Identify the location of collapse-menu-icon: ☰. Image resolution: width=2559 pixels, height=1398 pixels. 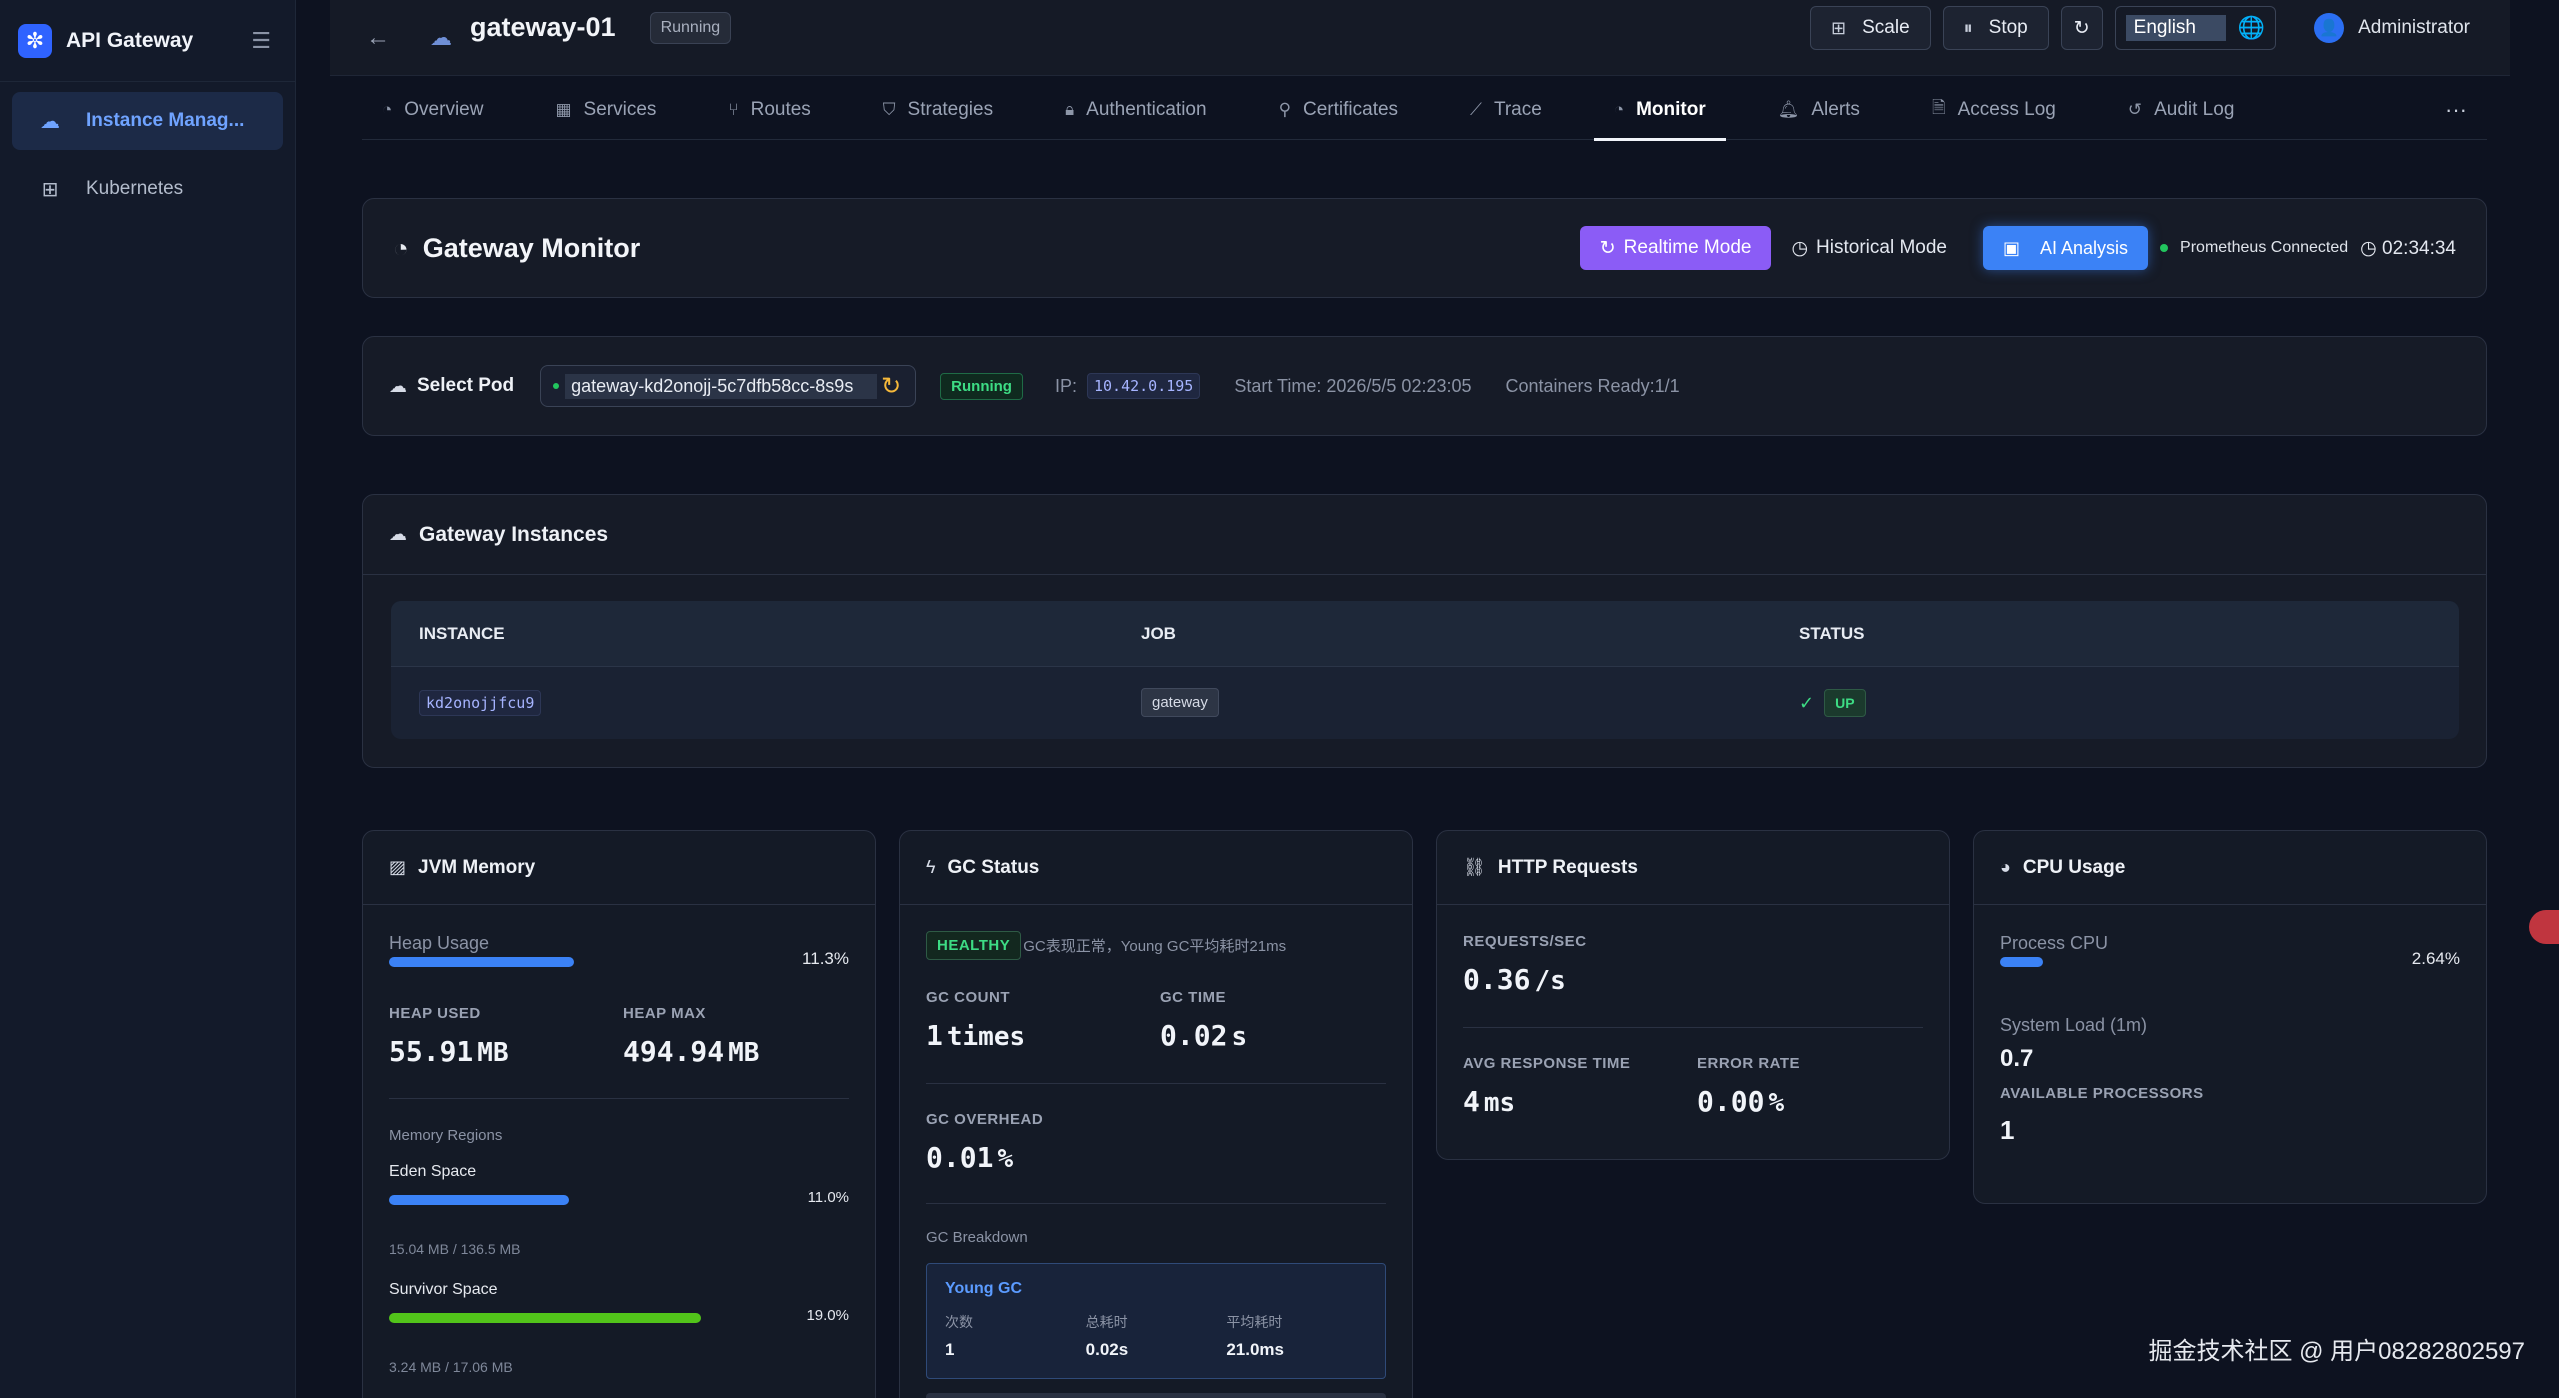
(261, 41).